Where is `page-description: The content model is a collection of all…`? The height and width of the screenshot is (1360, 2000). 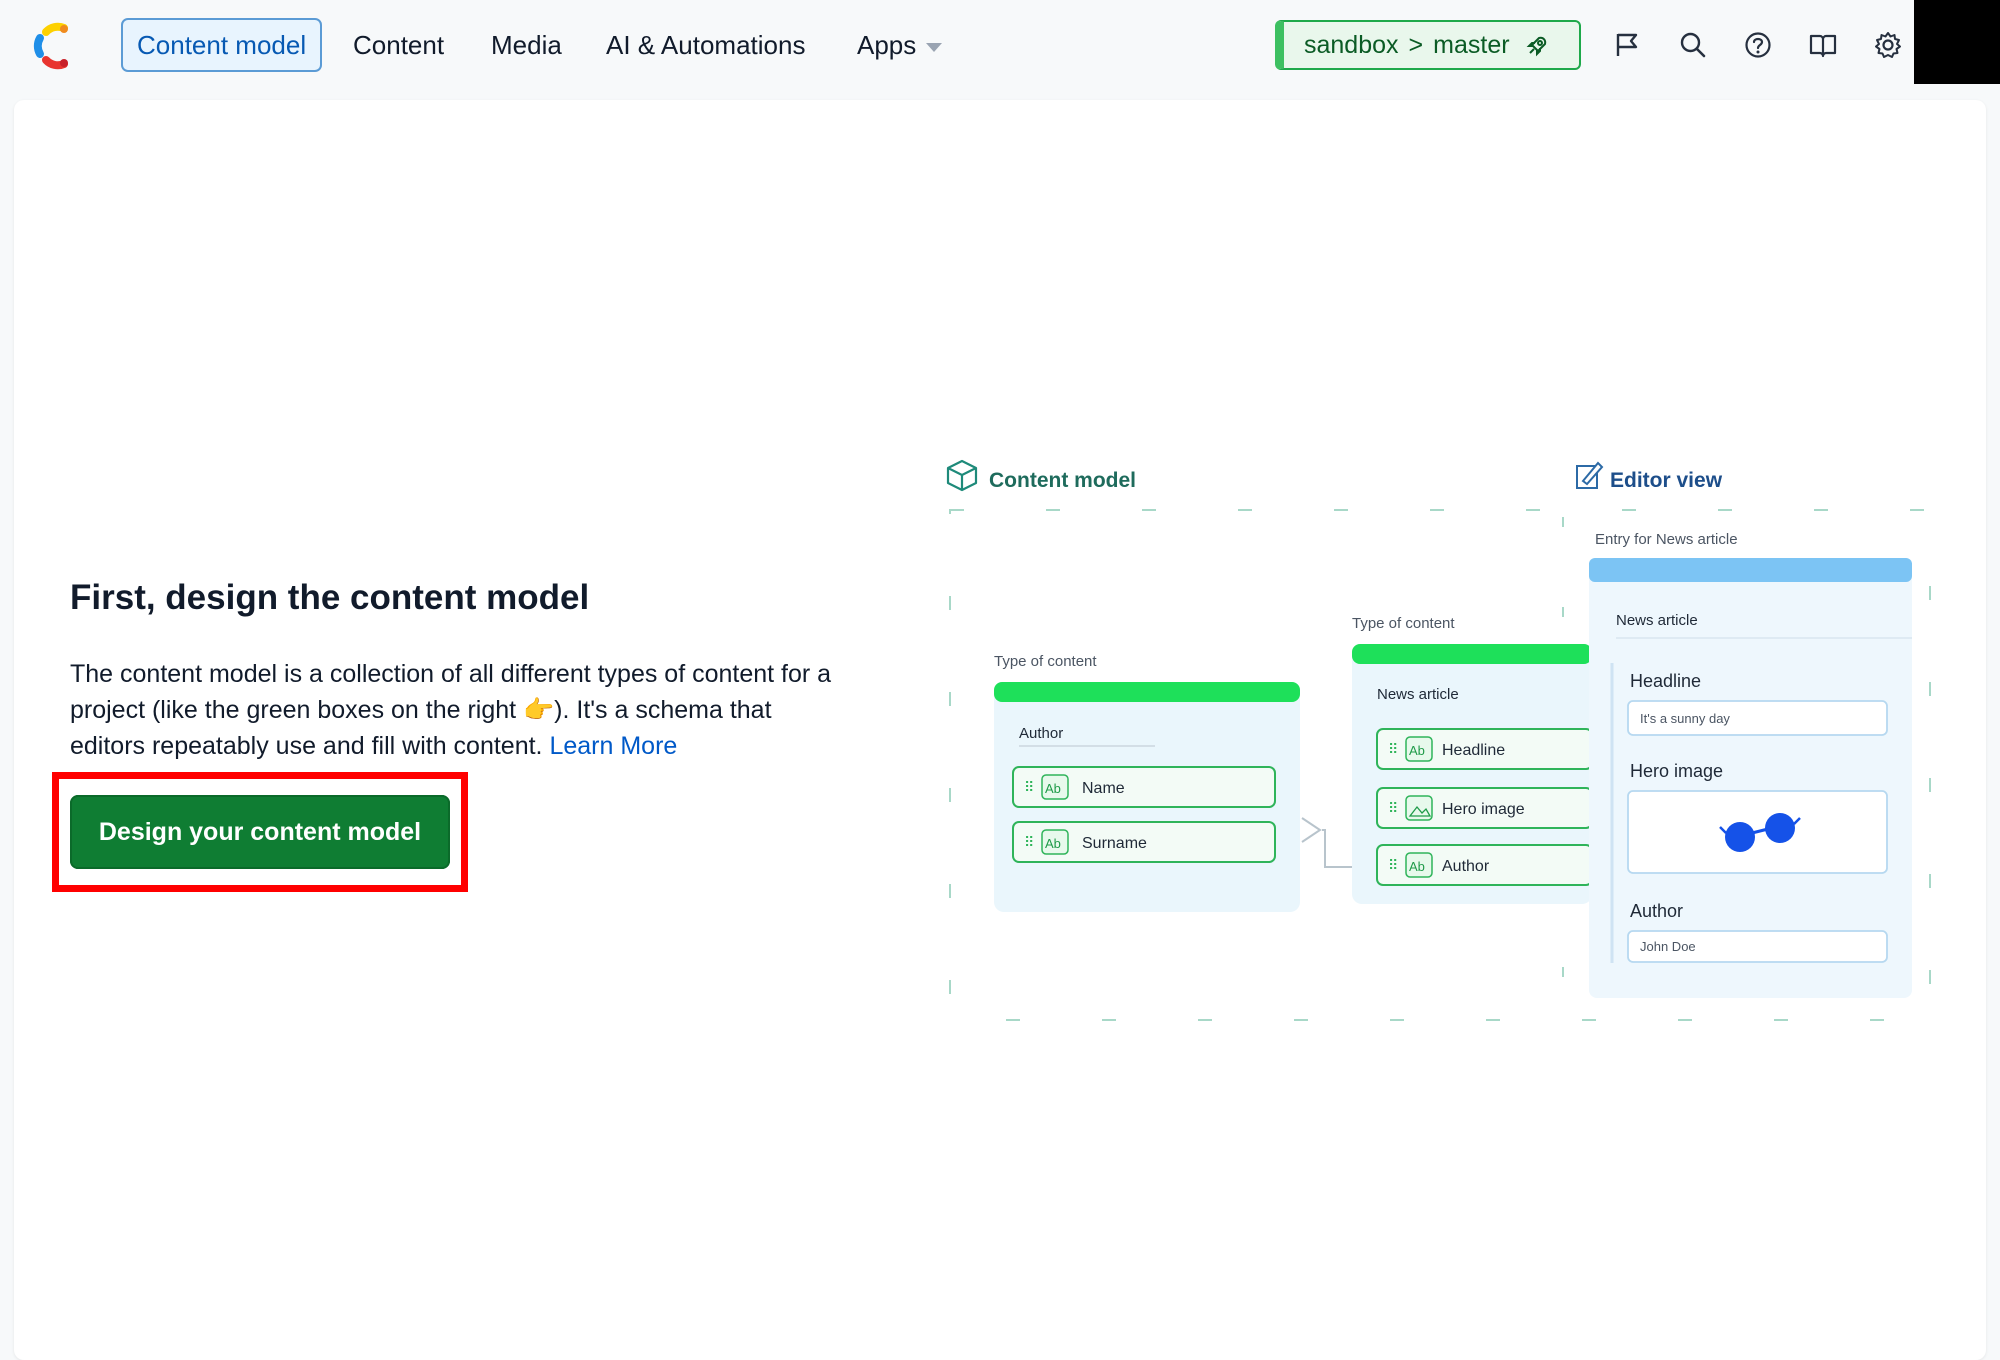
page-description: The content model is a collection of all… is located at coordinates (455, 710).